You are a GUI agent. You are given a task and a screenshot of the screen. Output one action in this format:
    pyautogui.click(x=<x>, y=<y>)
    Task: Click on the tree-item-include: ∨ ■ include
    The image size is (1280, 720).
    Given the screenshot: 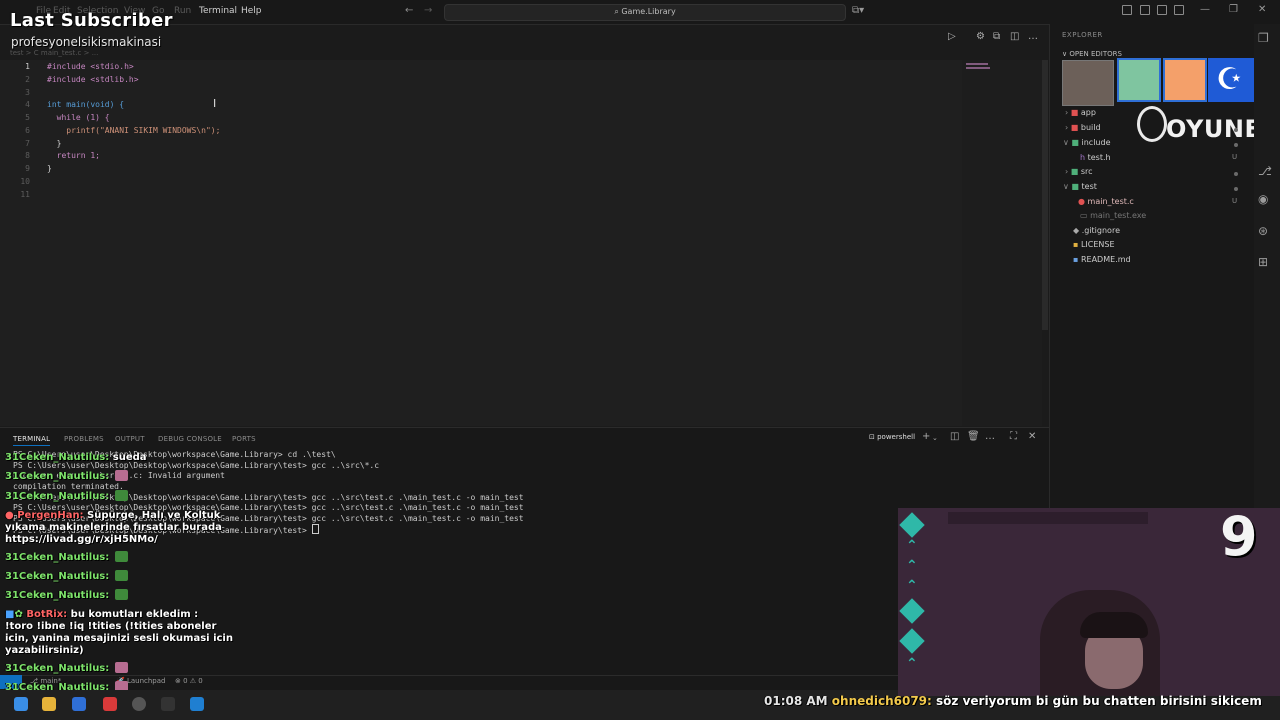 What is the action you would take?
    pyautogui.click(x=1087, y=142)
    